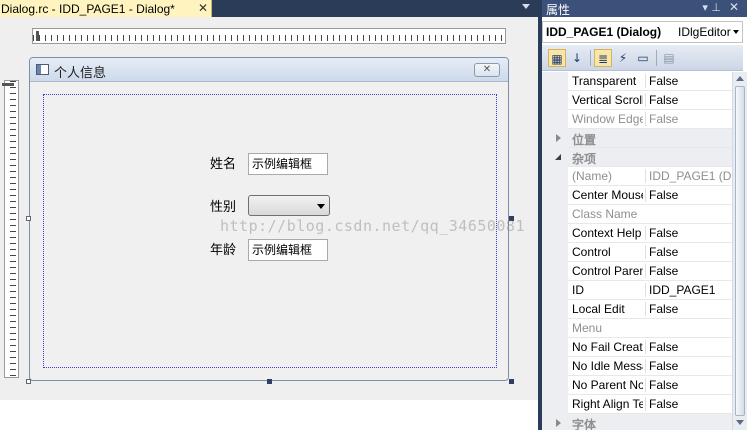 The height and width of the screenshot is (430, 747). Describe the element at coordinates (637, 214) in the screenshot. I see `property-row: Class Name` at that location.